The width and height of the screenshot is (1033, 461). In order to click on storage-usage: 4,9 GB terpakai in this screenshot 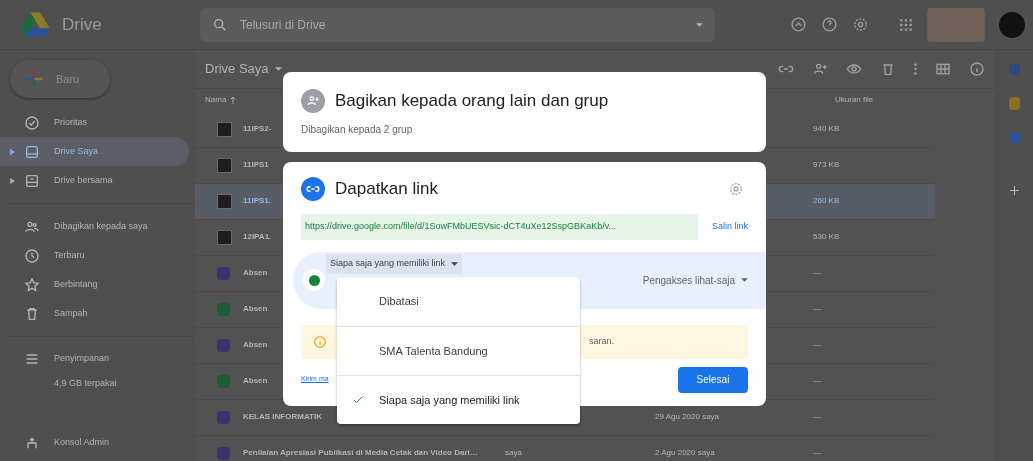, I will do `click(85, 383)`.